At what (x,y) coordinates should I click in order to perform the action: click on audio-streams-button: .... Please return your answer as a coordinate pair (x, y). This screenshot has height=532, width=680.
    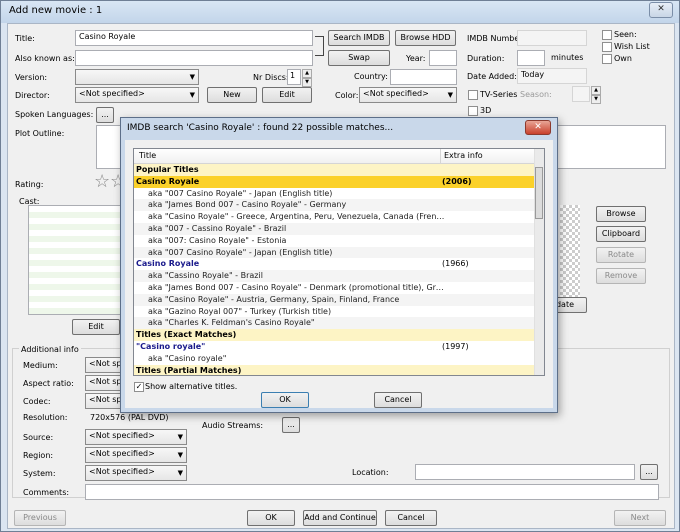
    Looking at the image, I should click on (291, 425).